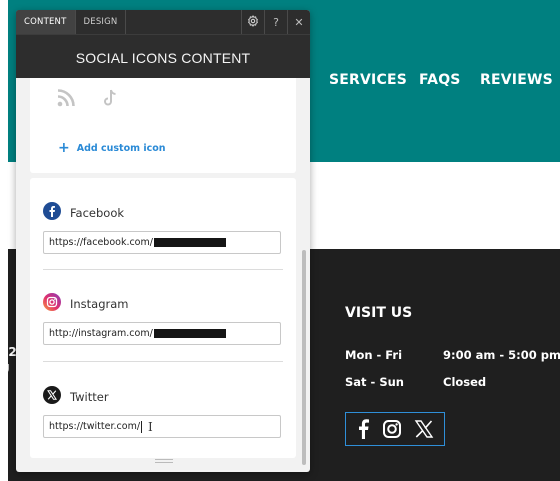 The image size is (560, 481). Describe the element at coordinates (101, 333) in the screenshot. I see `url-value: http://instagram.com/` at that location.